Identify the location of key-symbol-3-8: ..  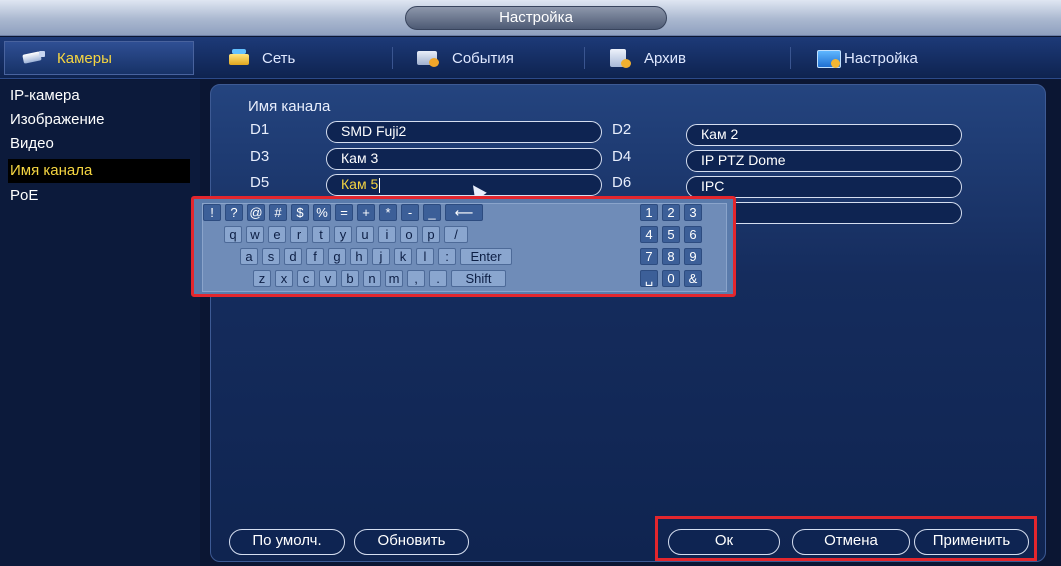
(438, 278).